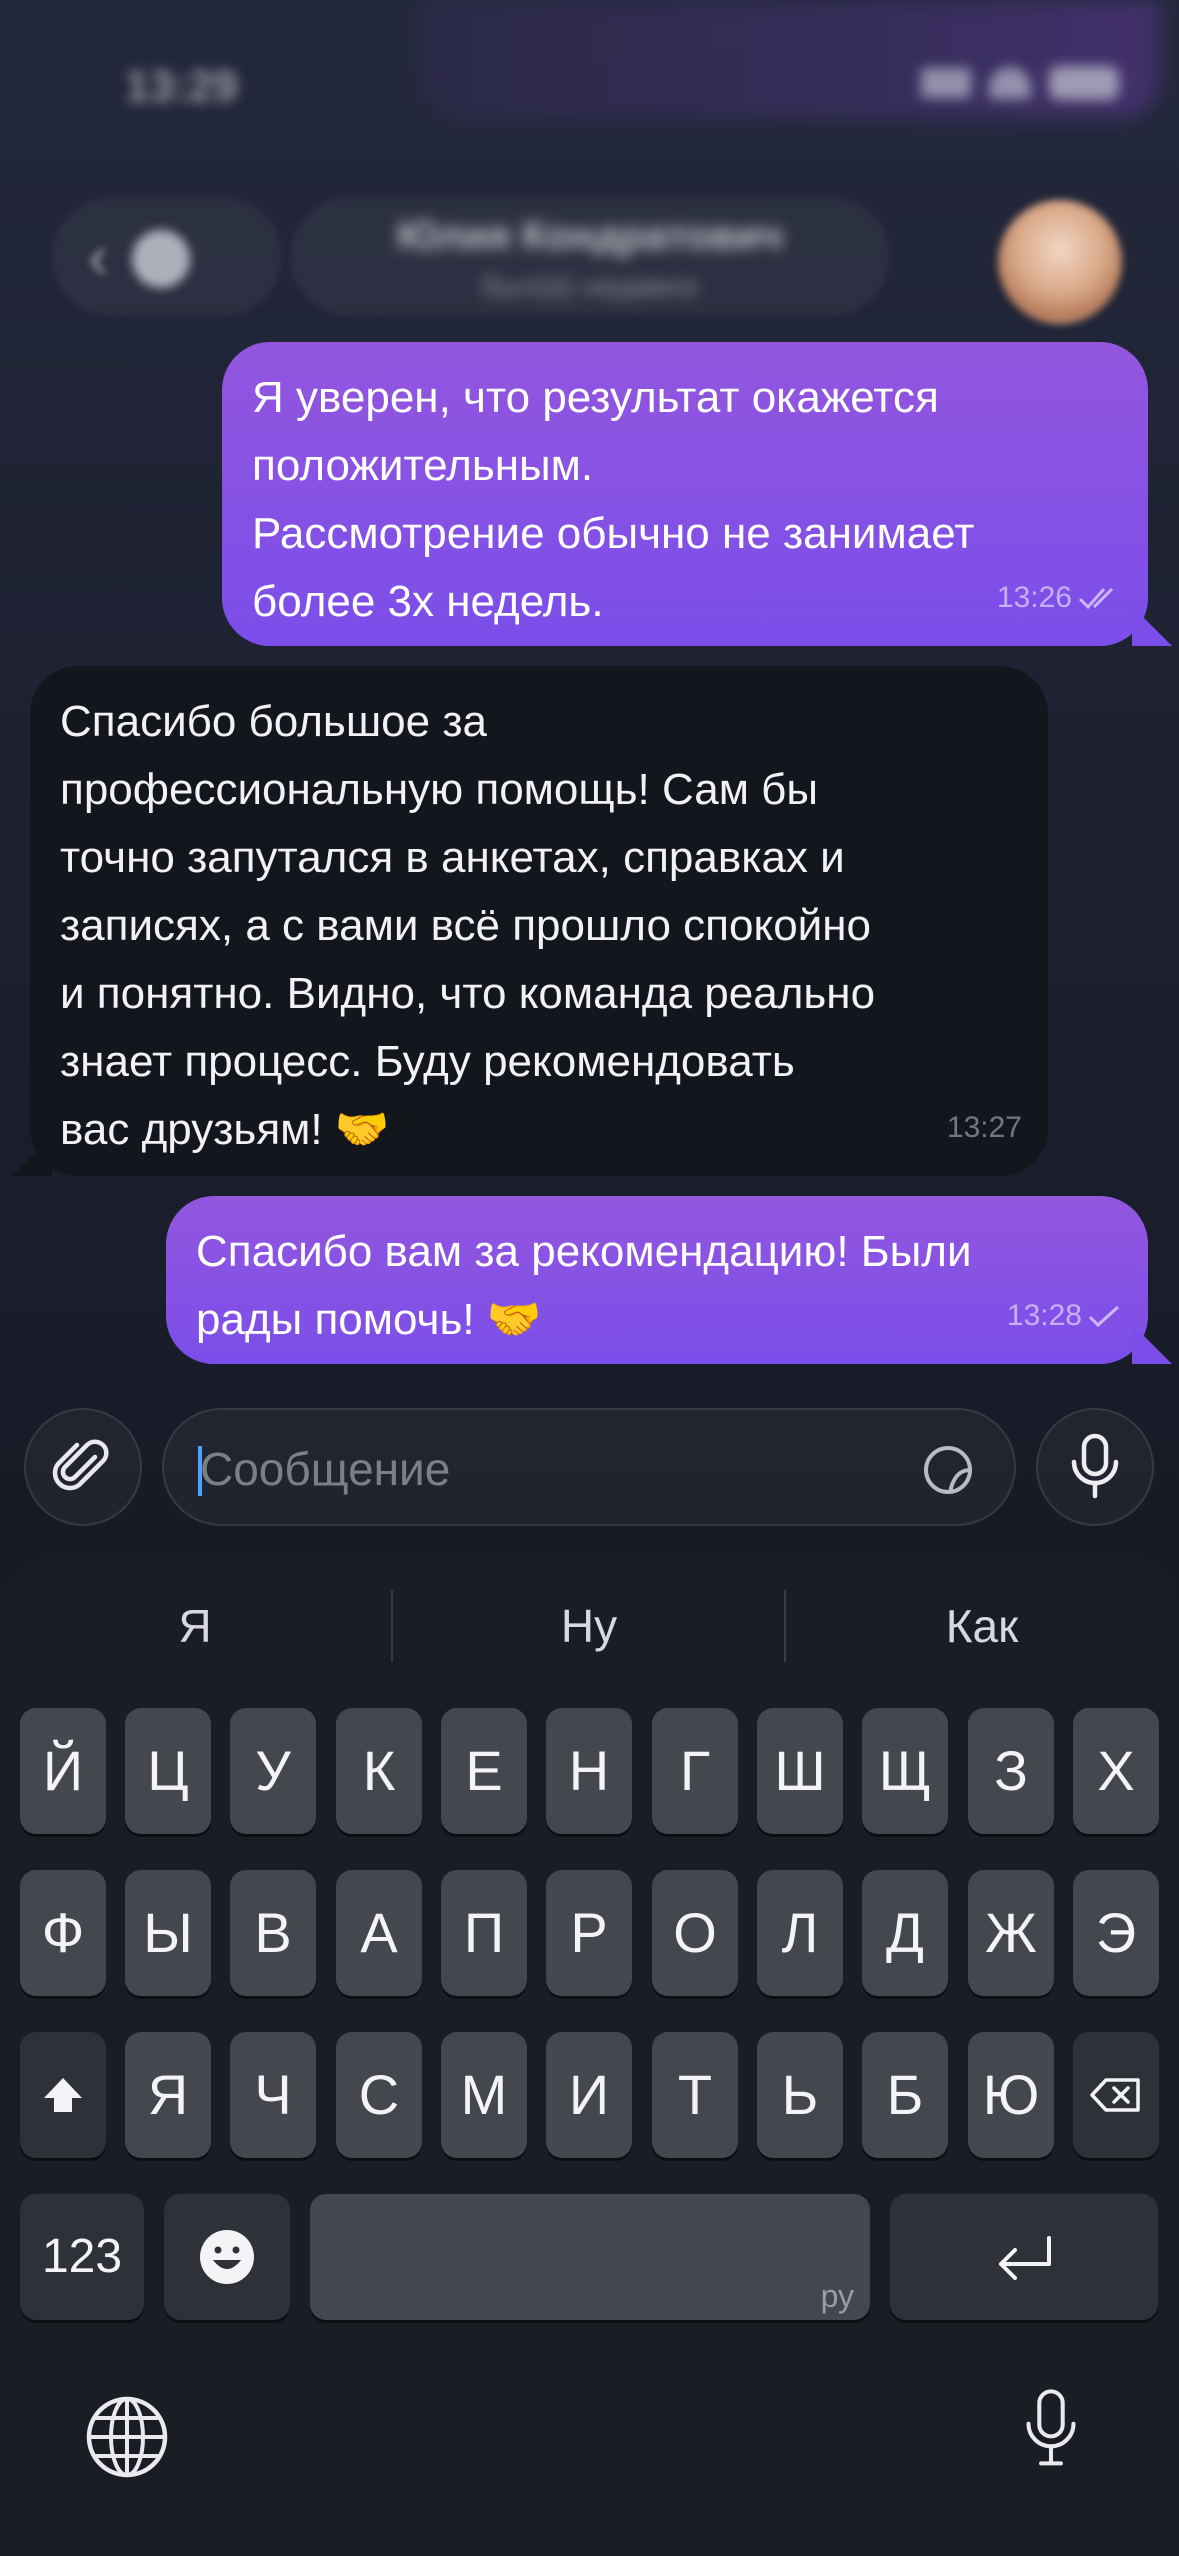 The height and width of the screenshot is (2556, 1179). I want to click on key: Д, so click(905, 1933).